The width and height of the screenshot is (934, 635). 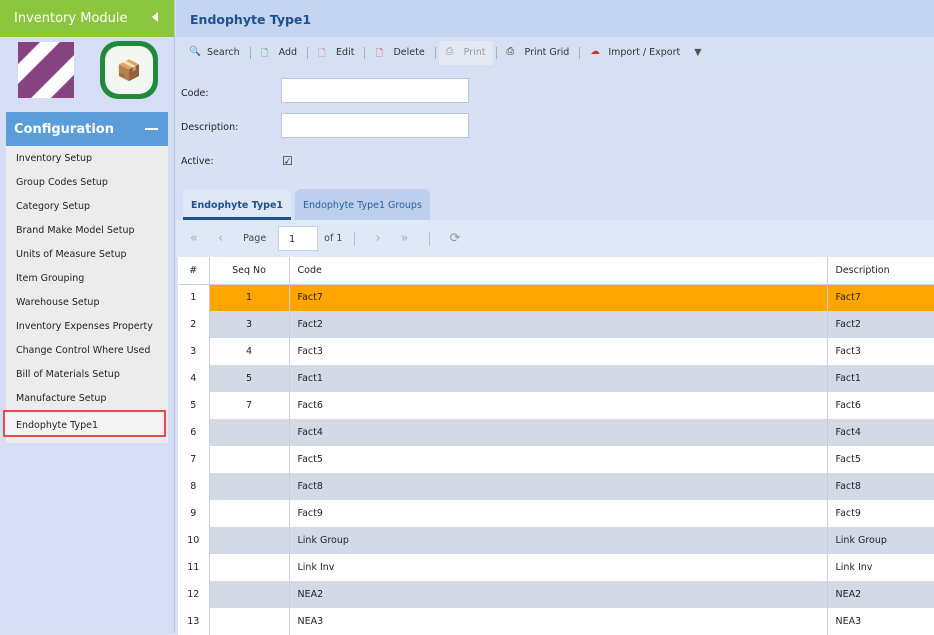 I want to click on sidebar-item: Warehouse Setup, so click(x=87, y=302).